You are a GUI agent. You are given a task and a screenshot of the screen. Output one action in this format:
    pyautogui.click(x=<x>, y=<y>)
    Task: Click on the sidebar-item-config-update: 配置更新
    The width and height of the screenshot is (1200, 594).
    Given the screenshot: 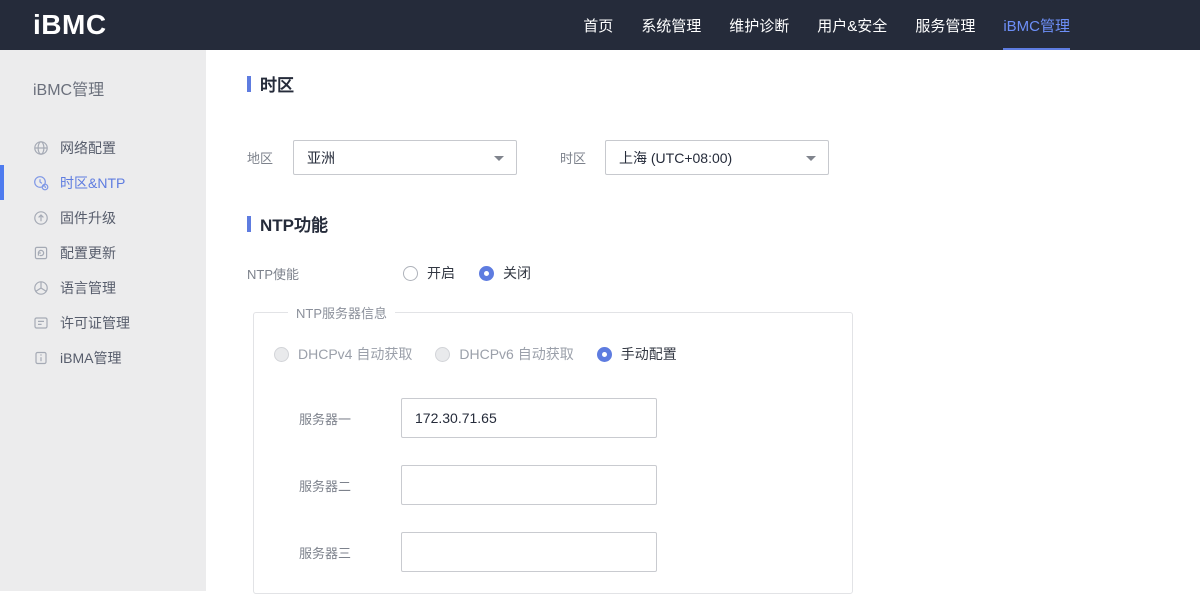 What is the action you would take?
    pyautogui.click(x=103, y=252)
    